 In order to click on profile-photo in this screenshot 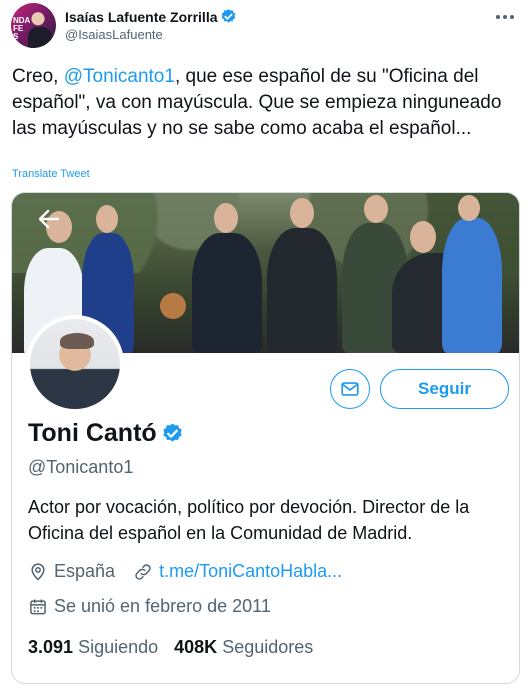, I will do `click(75, 364)`.